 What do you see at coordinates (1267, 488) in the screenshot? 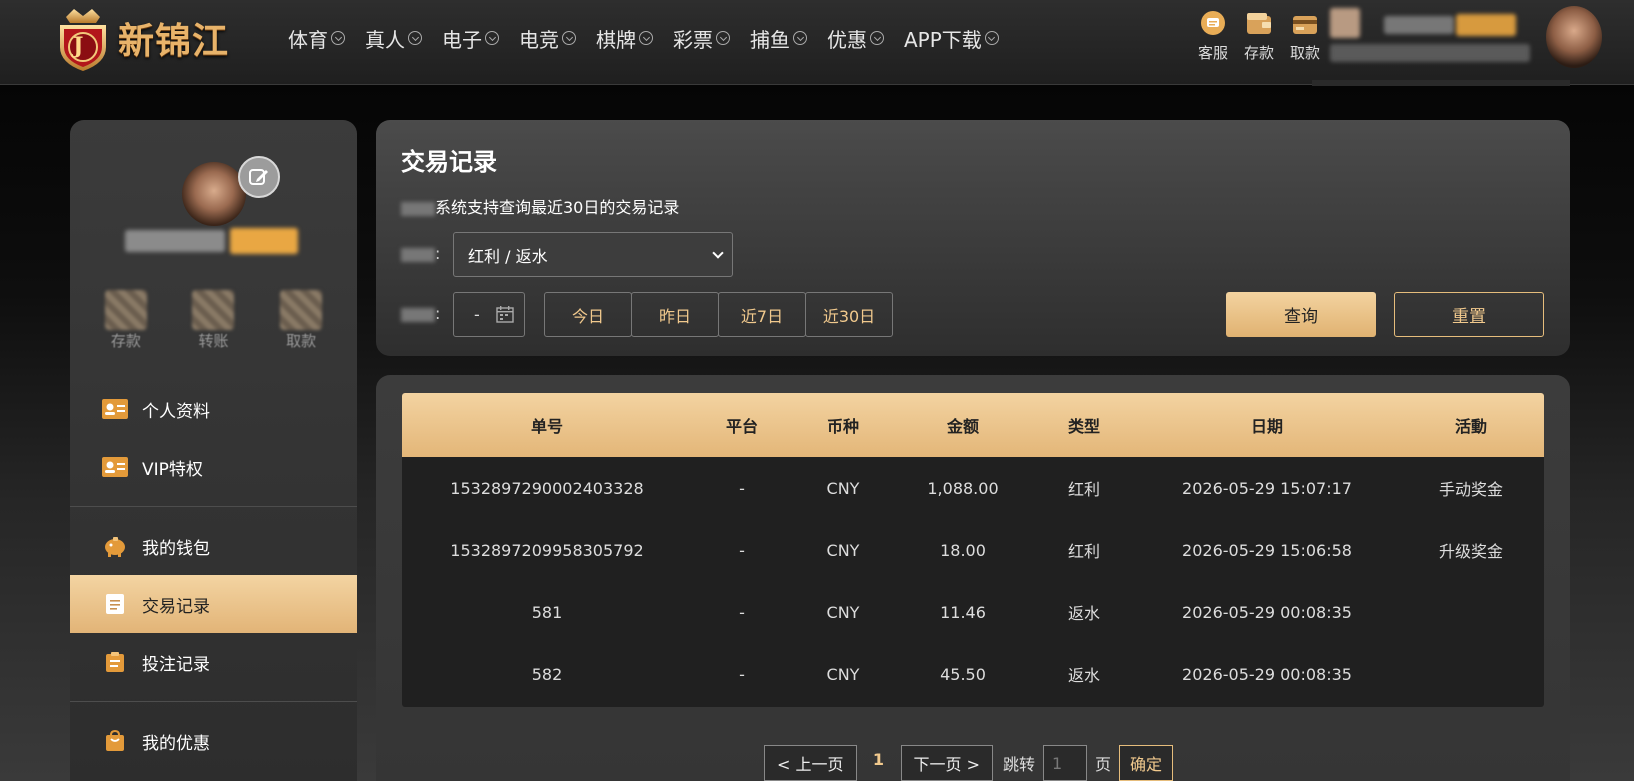
I see `cell-date: 2026-05-29 15:07:17` at bounding box center [1267, 488].